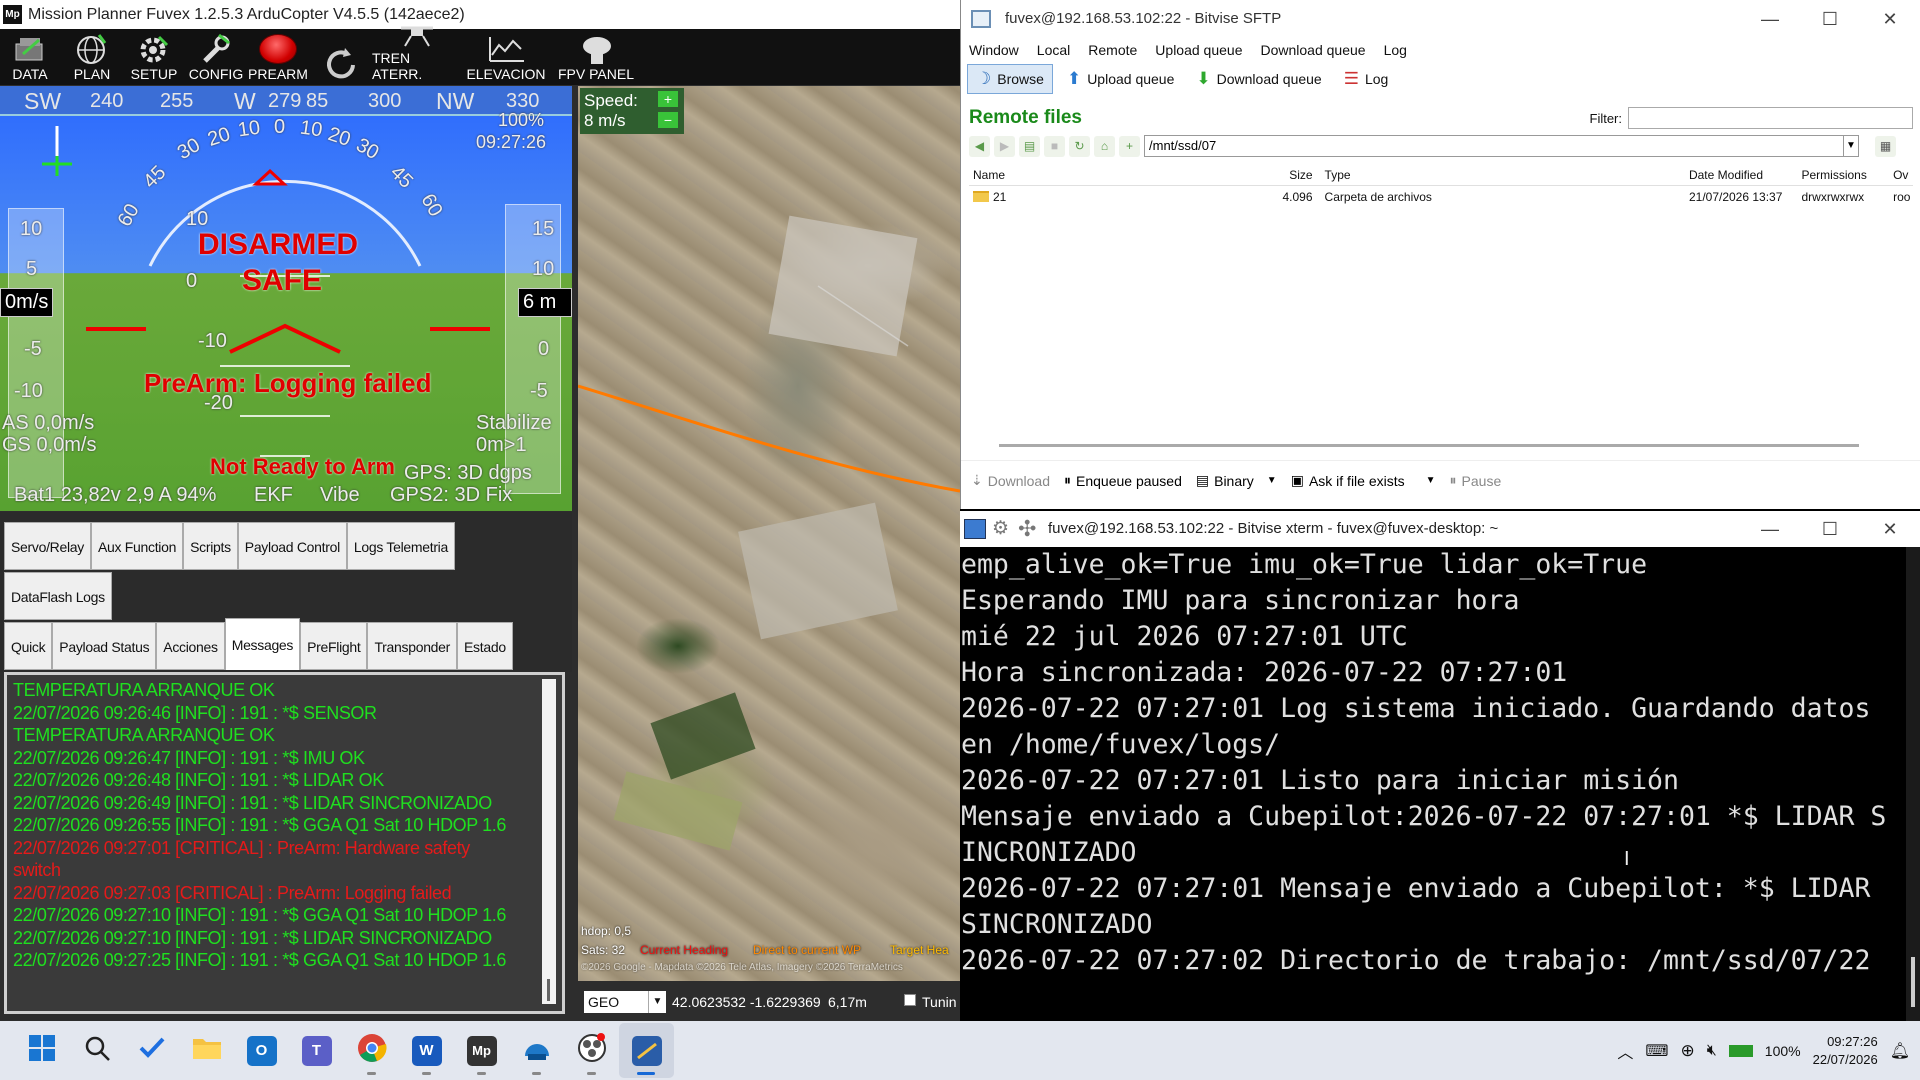 The width and height of the screenshot is (1920, 1080). What do you see at coordinates (1656, 1051) in the screenshot?
I see `keyboard-icon: ⌨` at bounding box center [1656, 1051].